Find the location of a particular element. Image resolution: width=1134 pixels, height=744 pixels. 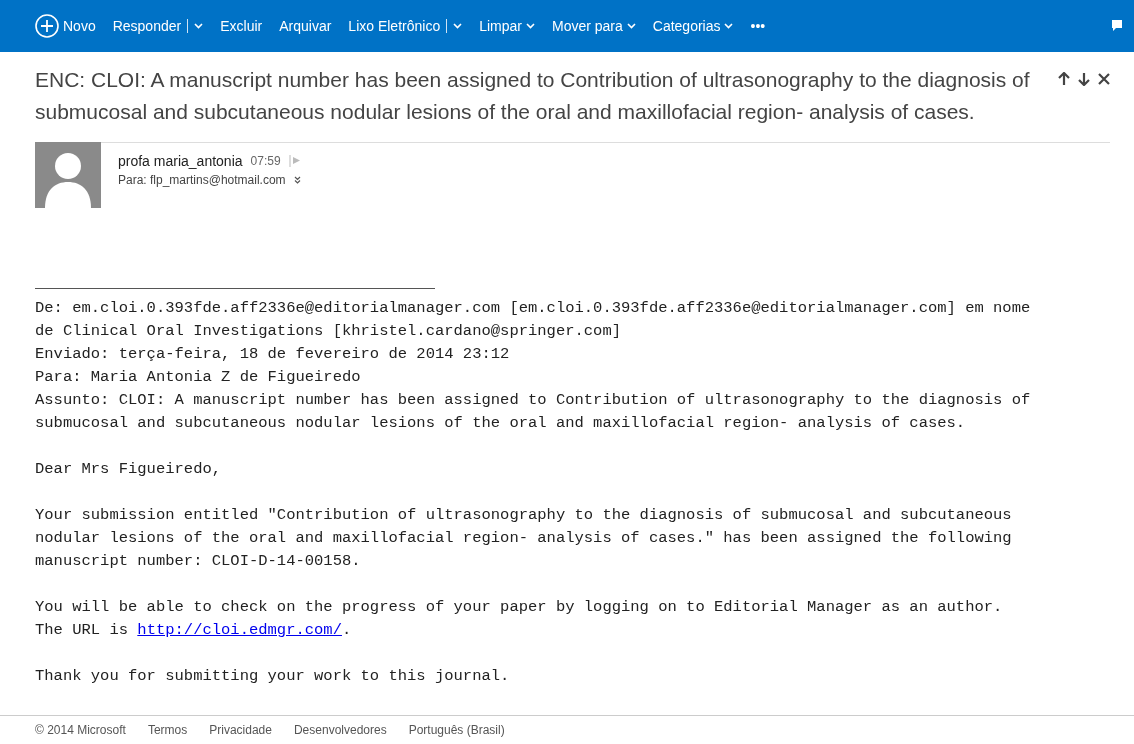

plus-circle-icon is located at coordinates (47, 26).